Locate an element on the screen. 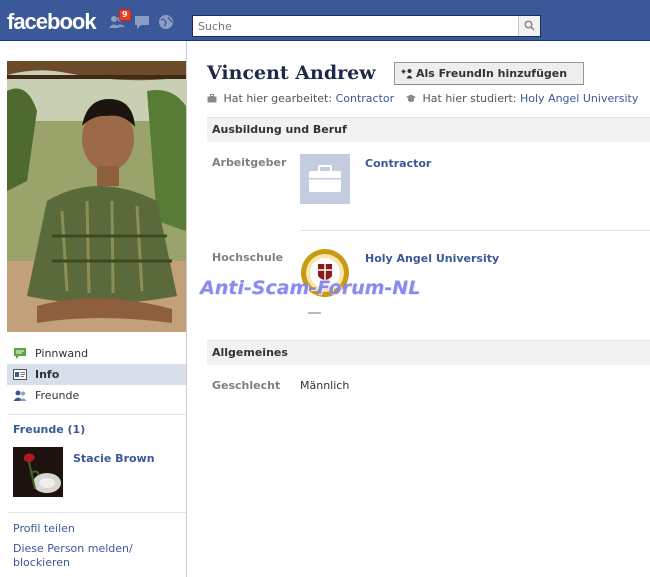  add-friend-label: Als FreundIn hinzufügen is located at coordinates (492, 73).